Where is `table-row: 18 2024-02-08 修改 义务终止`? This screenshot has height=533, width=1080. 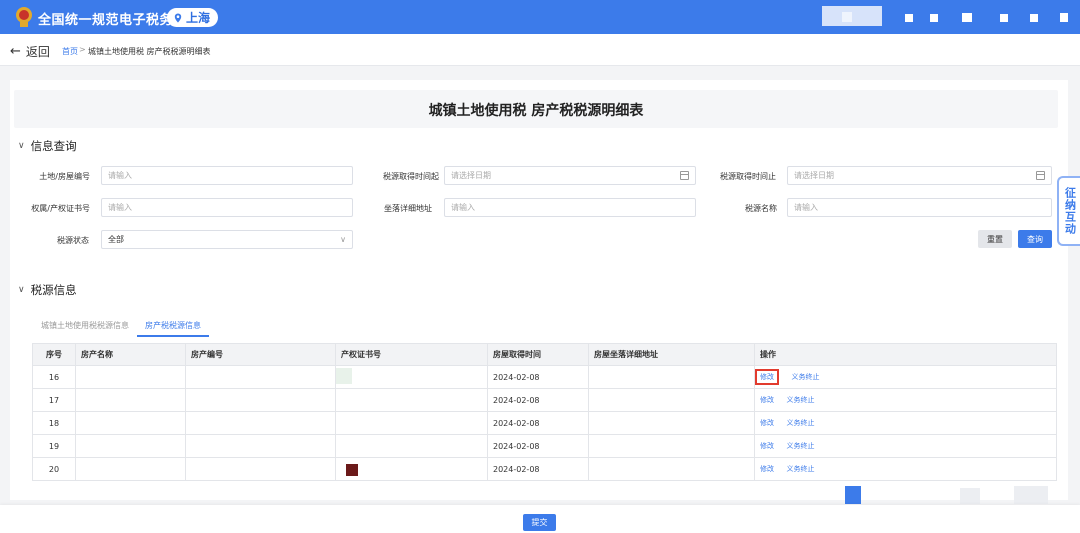 table-row: 18 2024-02-08 修改 义务终止 is located at coordinates (544, 423).